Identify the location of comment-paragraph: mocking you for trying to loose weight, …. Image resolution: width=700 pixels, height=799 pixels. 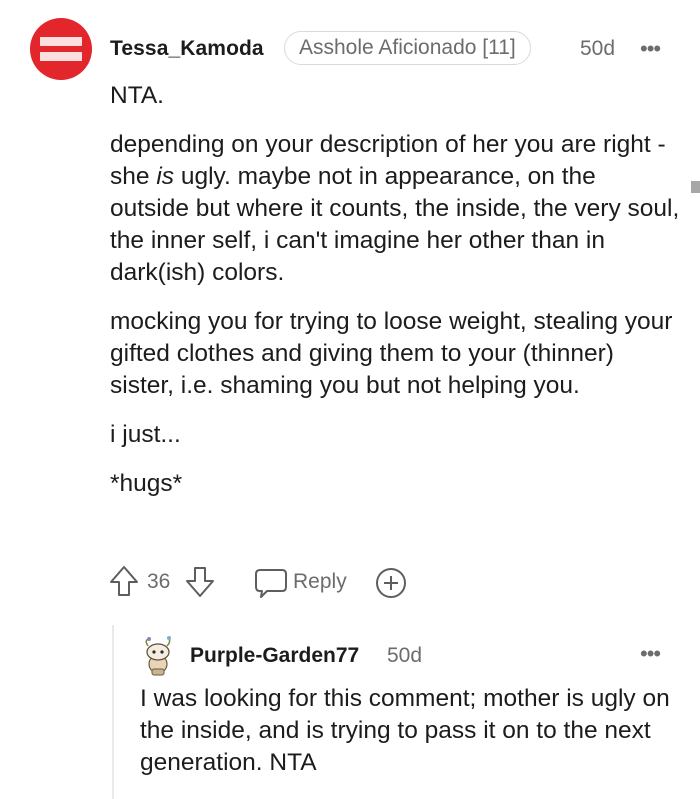
(391, 353).